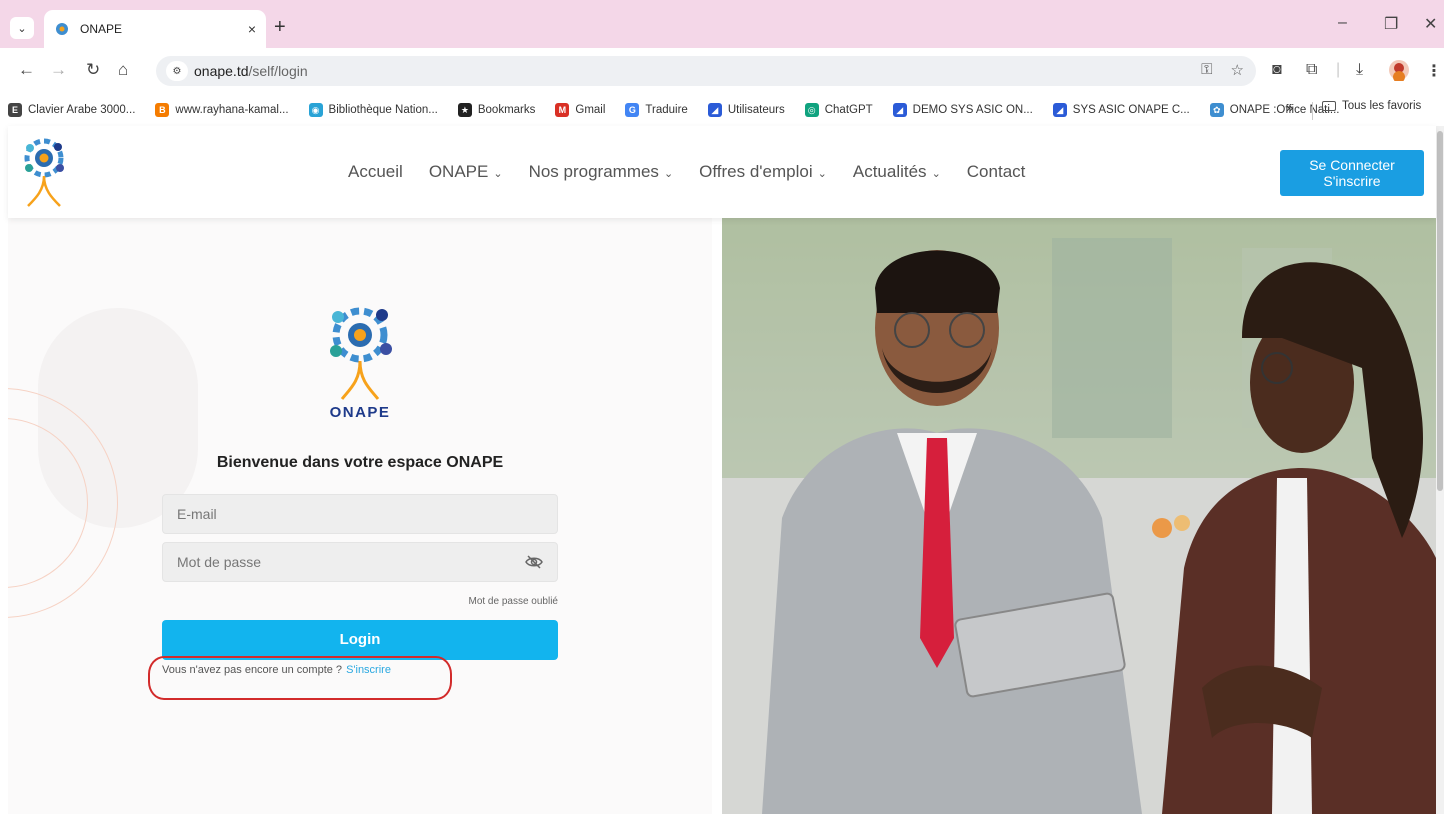 This screenshot has width=1444, height=814. I want to click on address-bar: ⚙ onape.td/self/login ⚿ ☆, so click(706, 71).